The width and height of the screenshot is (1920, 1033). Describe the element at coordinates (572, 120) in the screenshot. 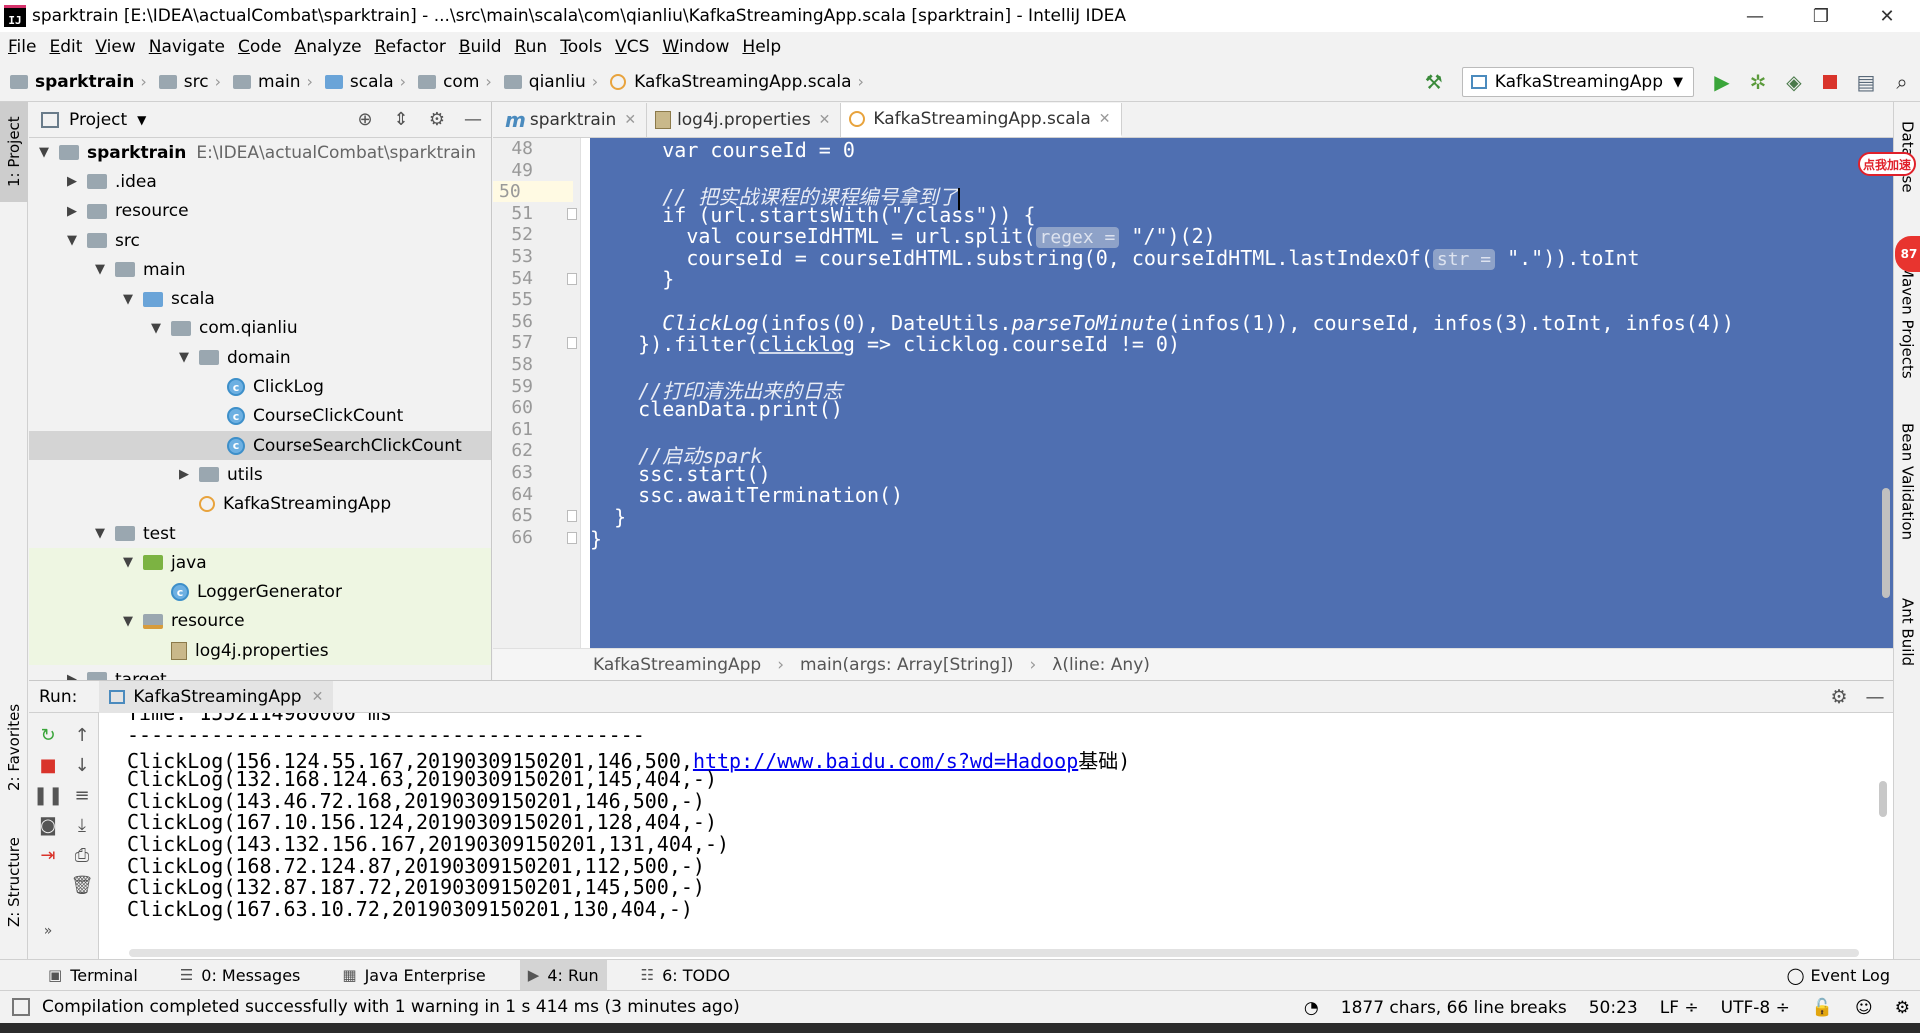

I see `tab-sparktrain: m sparktrain ✕` at that location.